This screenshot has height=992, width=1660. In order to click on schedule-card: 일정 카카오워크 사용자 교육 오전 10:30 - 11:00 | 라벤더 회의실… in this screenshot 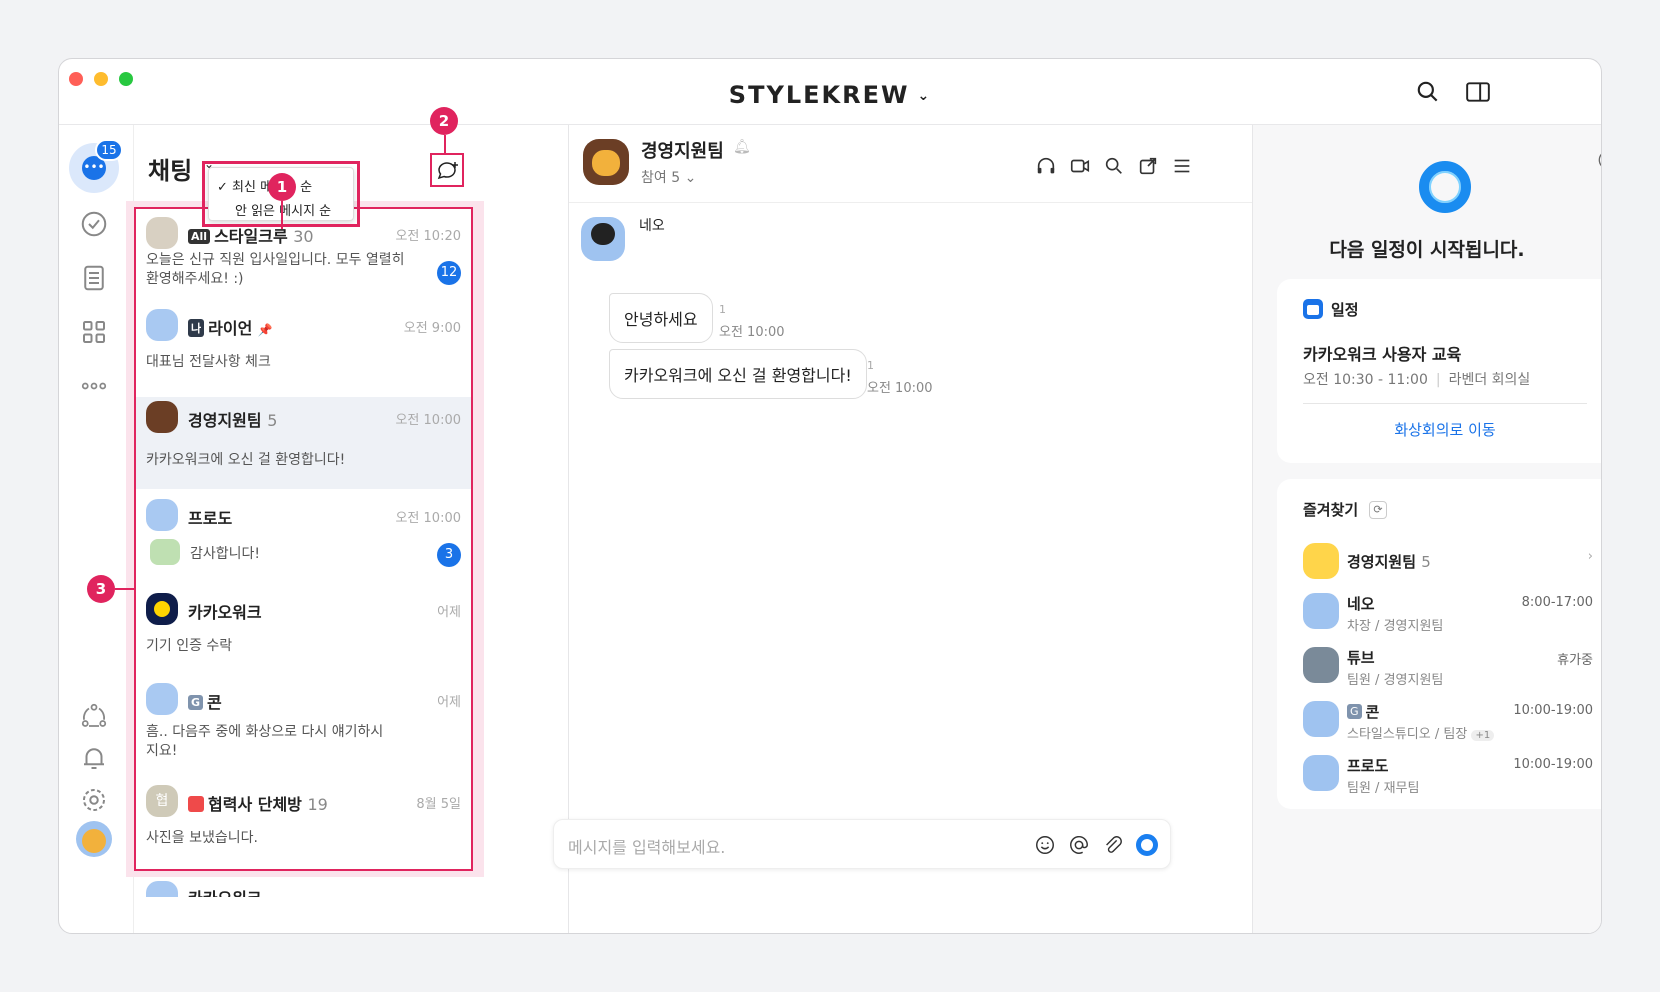, I will do `click(1439, 371)`.